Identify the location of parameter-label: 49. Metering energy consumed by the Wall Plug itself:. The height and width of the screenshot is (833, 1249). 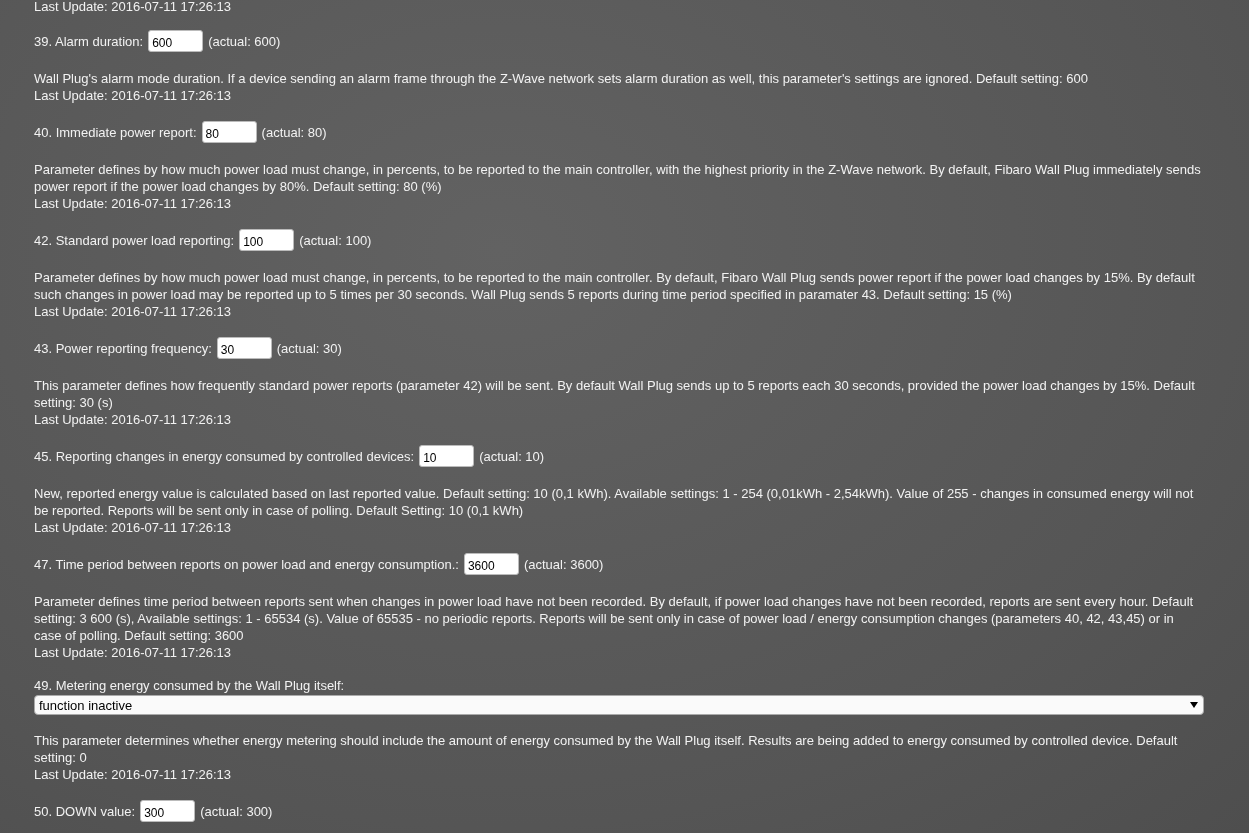
(189, 685).